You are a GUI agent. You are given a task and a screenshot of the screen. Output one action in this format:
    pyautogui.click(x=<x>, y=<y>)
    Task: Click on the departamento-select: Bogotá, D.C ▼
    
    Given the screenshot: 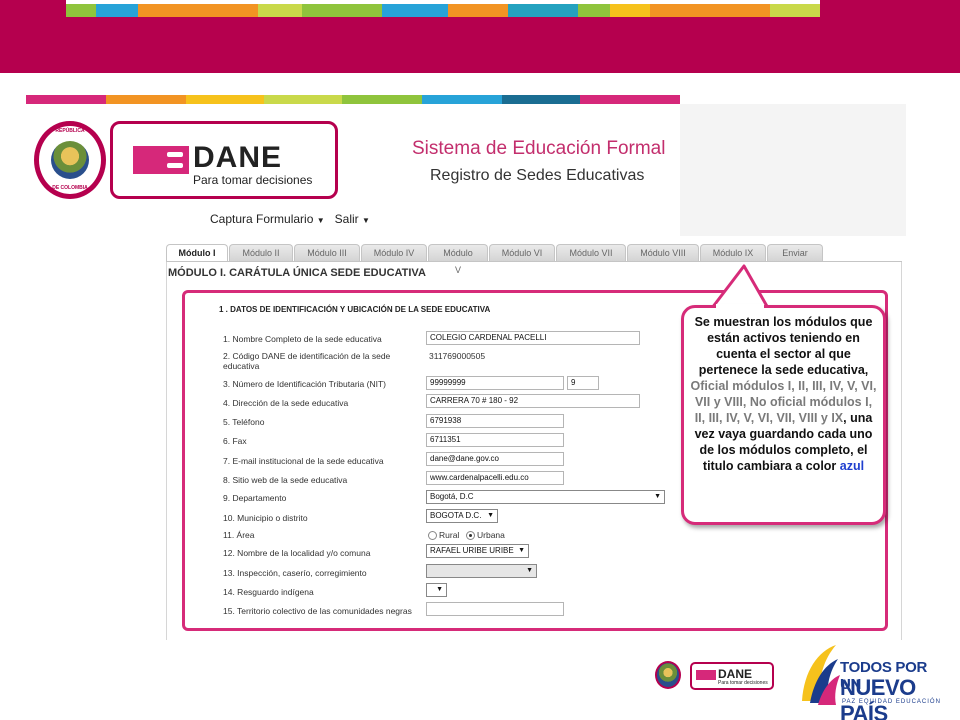 What is the action you would take?
    pyautogui.click(x=545, y=497)
    